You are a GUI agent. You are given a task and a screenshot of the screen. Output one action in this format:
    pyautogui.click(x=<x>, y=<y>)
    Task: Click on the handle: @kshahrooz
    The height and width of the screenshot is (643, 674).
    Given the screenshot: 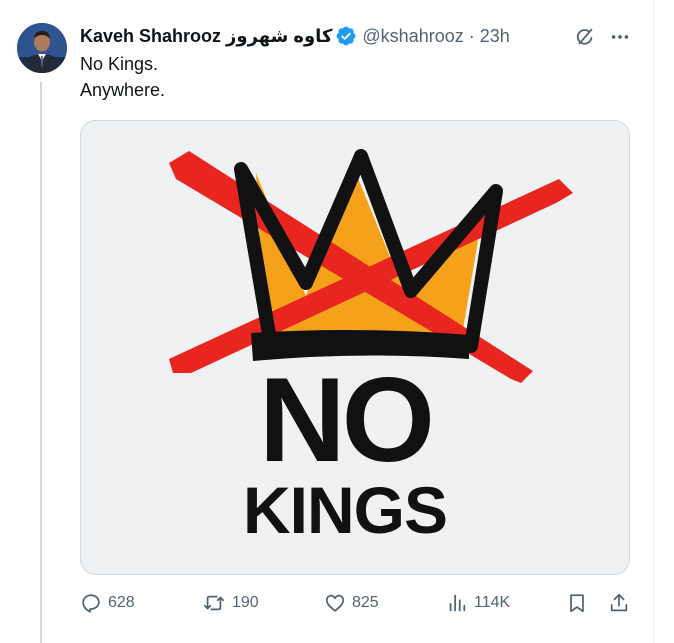 What is the action you would take?
    pyautogui.click(x=412, y=36)
    